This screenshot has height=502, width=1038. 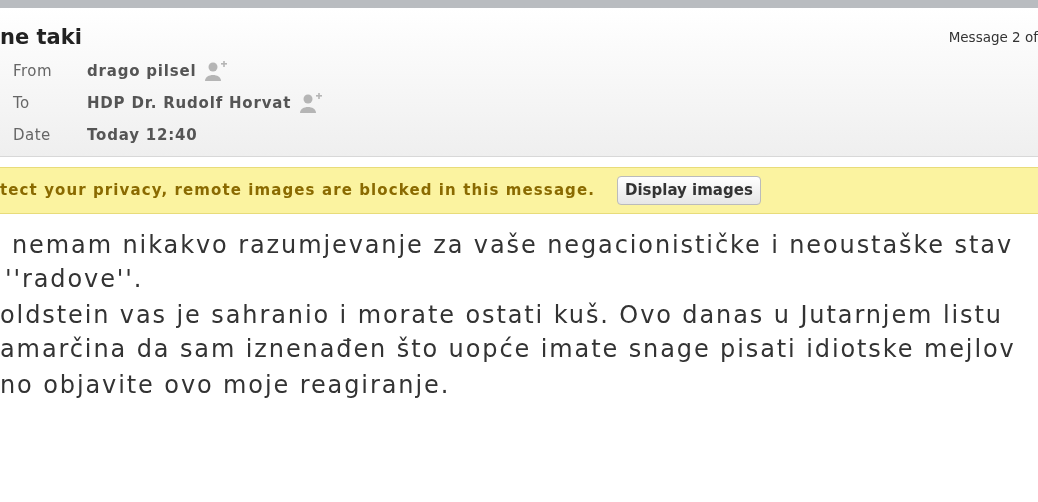 I want to click on body-text-line: amarčina da sam iznenađen što uopće imate snage pisati idiotske mejlov, so click(x=508, y=349).